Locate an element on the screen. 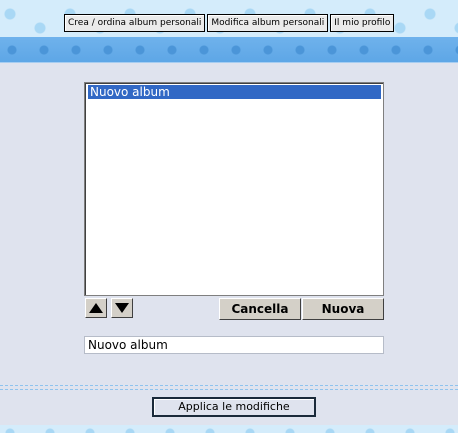  my-profile-button: Il mio profilo is located at coordinates (362, 23).